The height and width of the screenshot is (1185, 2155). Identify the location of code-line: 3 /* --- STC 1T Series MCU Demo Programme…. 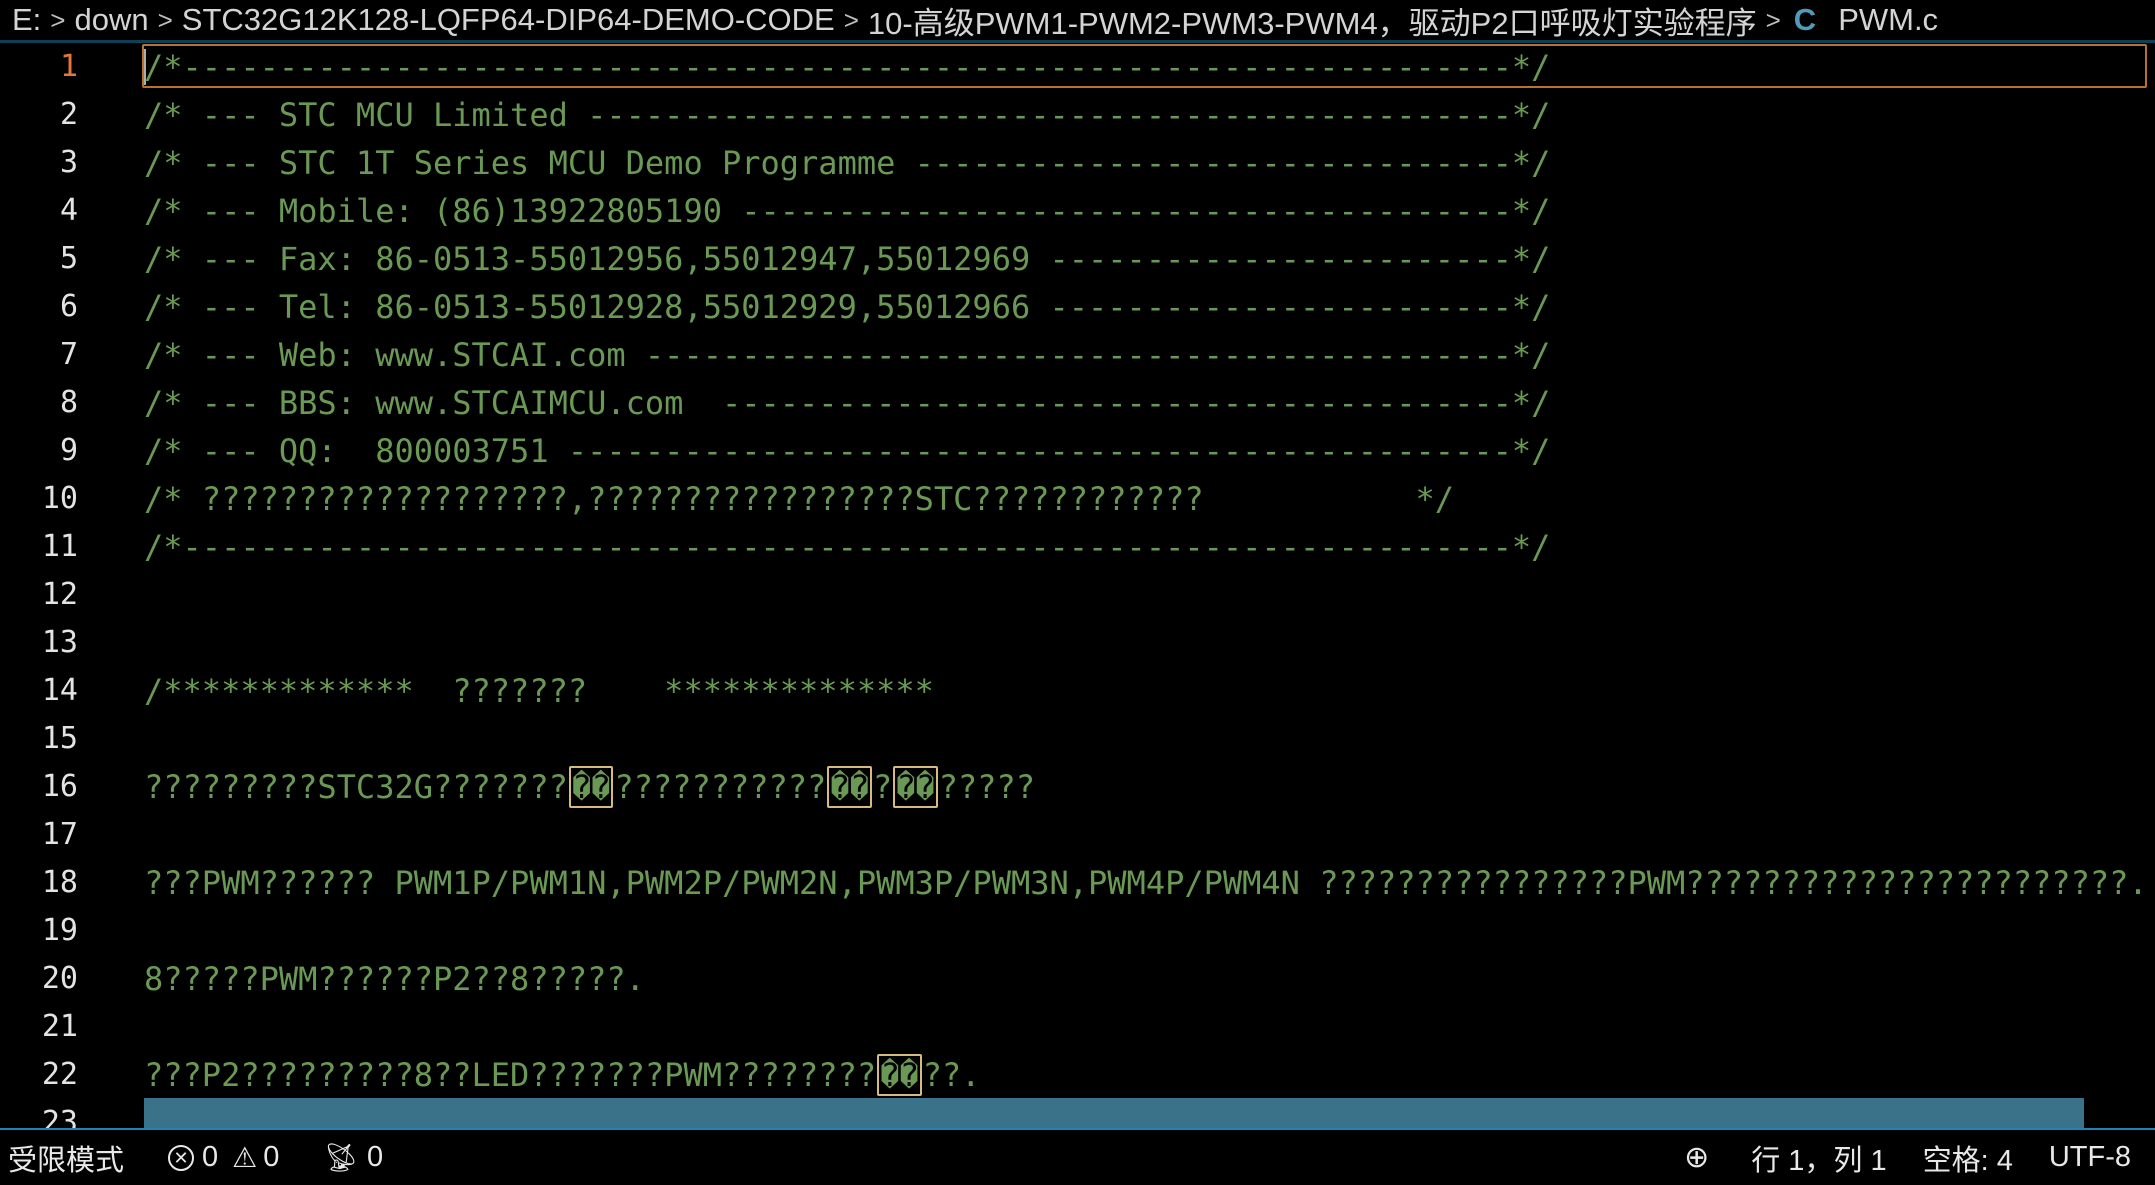
(1077, 163).